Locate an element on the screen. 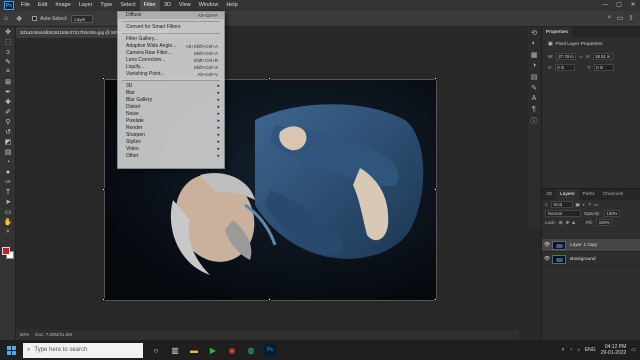  height-field: 18.51 in is located at coordinates (603, 56).